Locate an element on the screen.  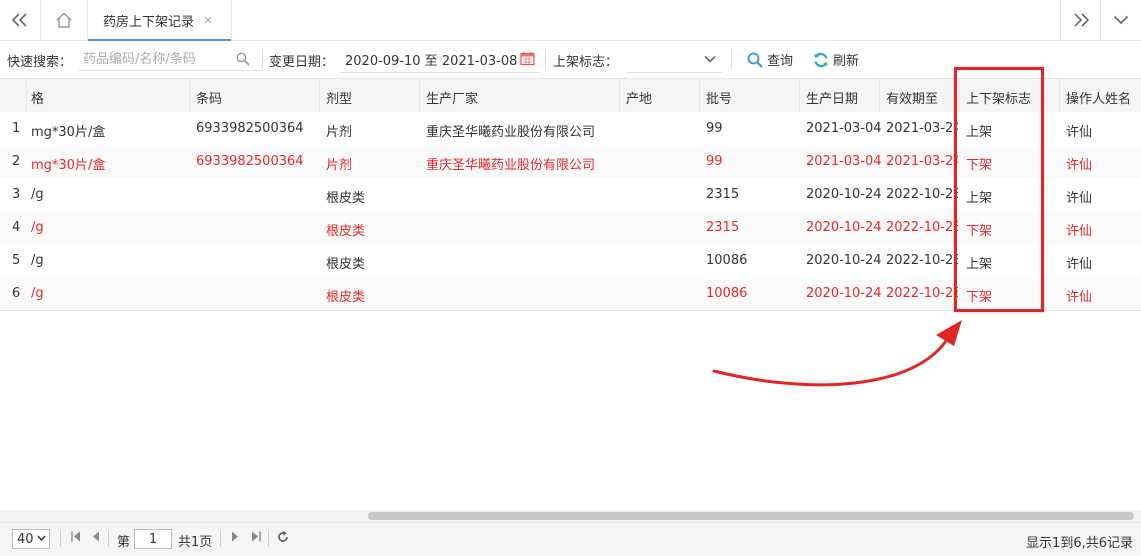
shelf-flag-label: 上架标志： is located at coordinates (586, 62).